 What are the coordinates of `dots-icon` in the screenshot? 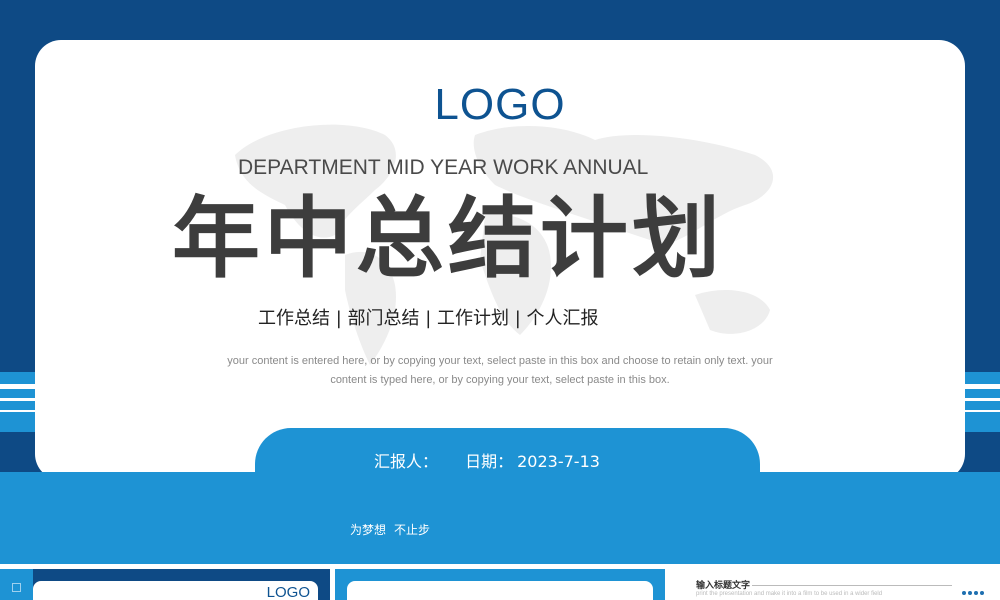 It's located at (974, 589).